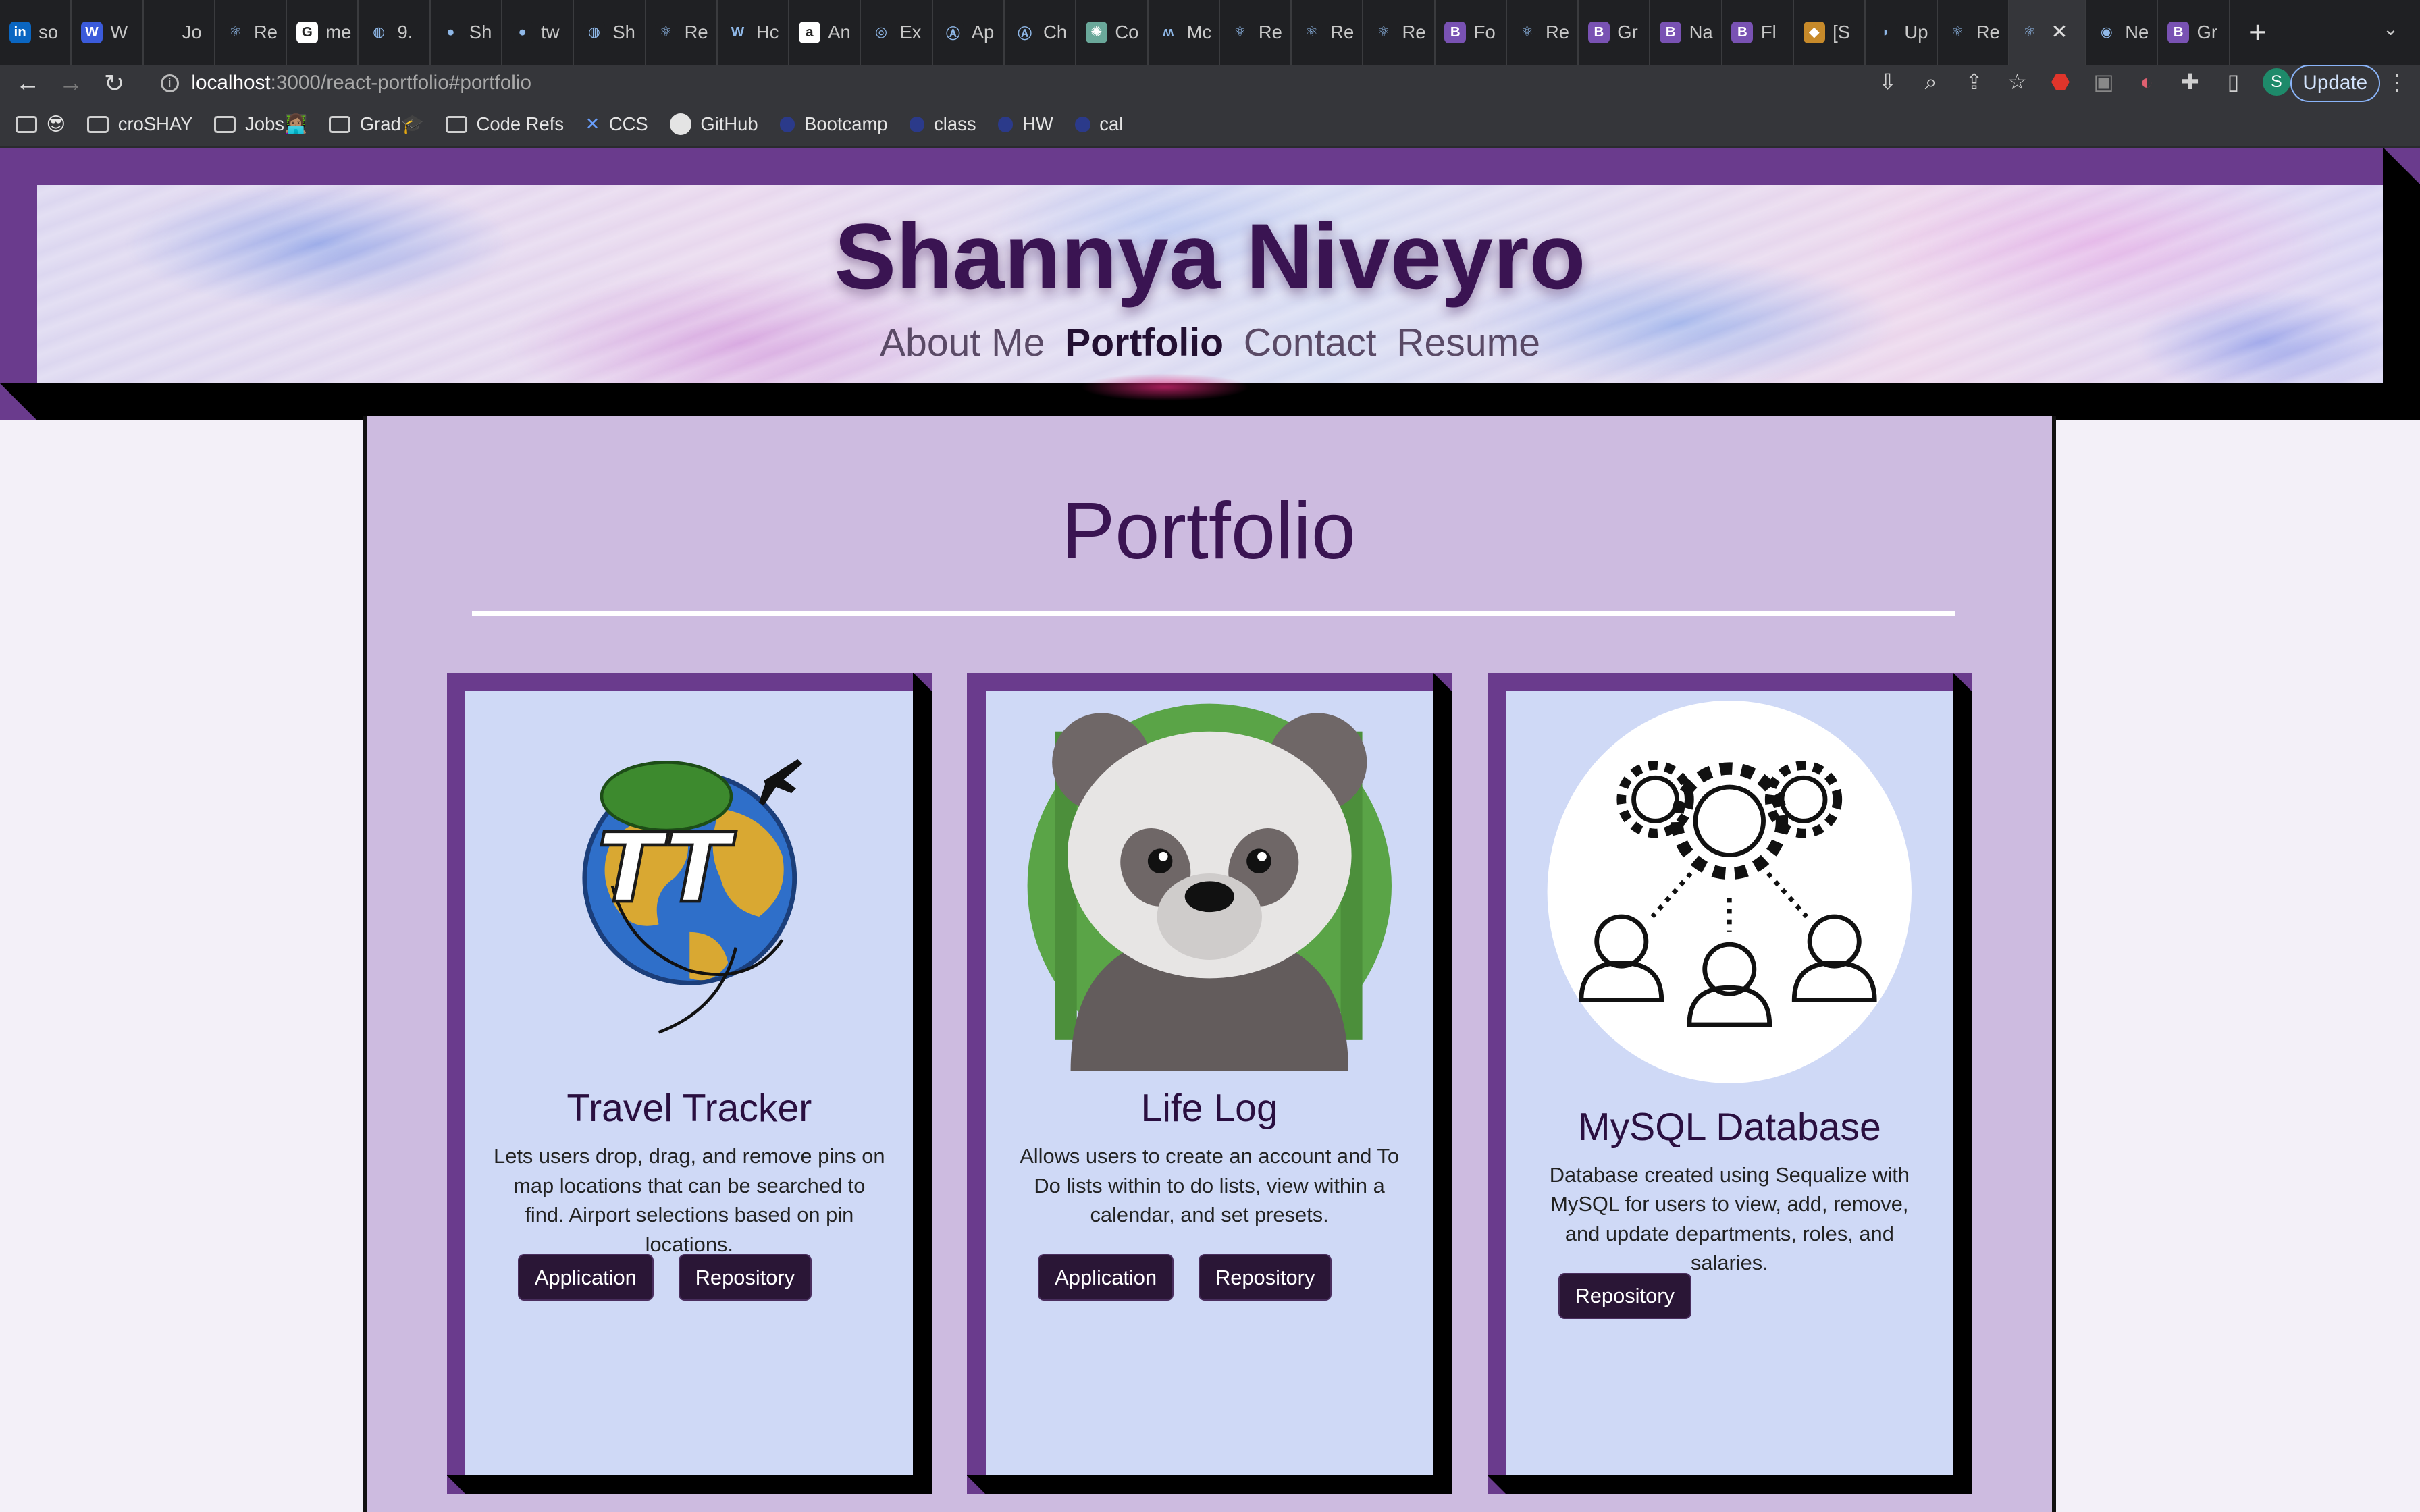  I want to click on browser-tab: ◎ Ex, so click(897, 32).